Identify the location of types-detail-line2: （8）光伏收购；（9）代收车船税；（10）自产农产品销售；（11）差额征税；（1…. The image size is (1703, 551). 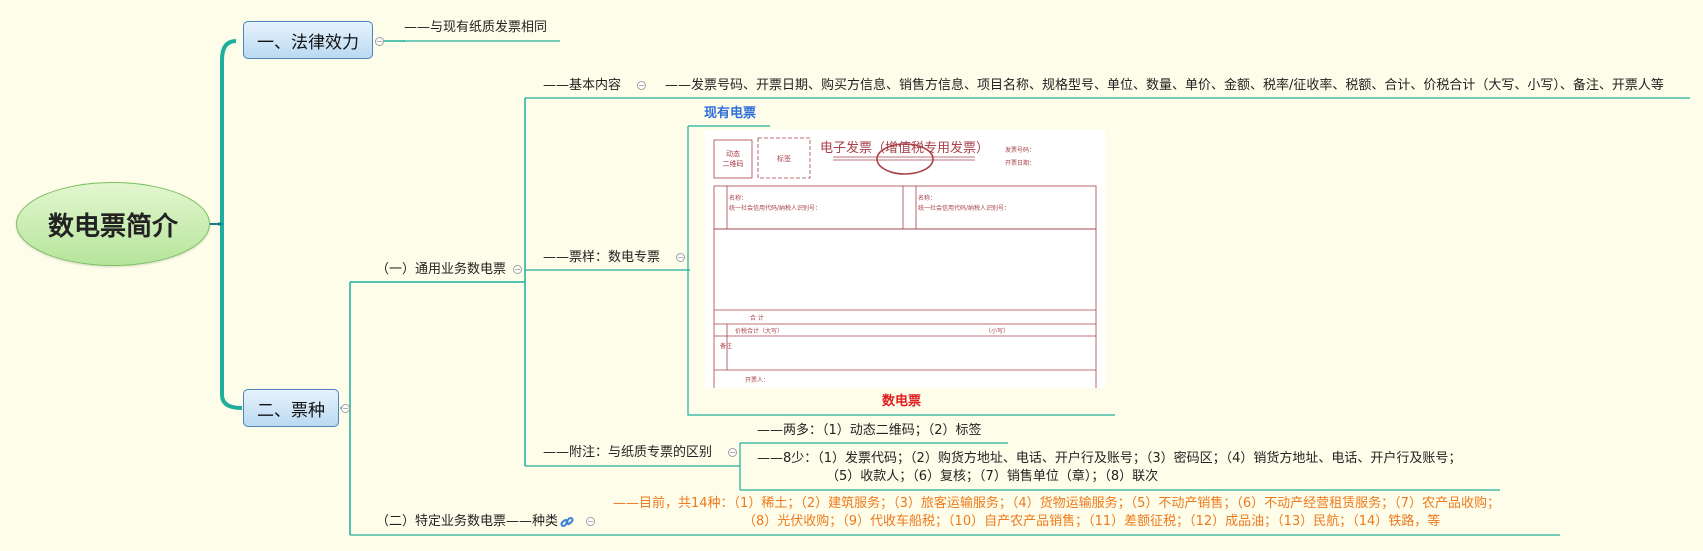
(1092, 521).